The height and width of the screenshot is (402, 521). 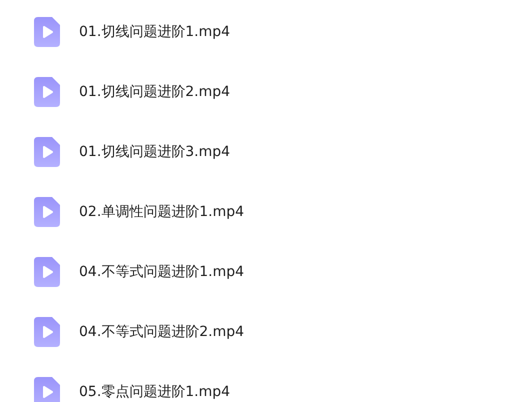 I want to click on file-name: 04.不等式问题进阶1.mp4, so click(x=161, y=272).